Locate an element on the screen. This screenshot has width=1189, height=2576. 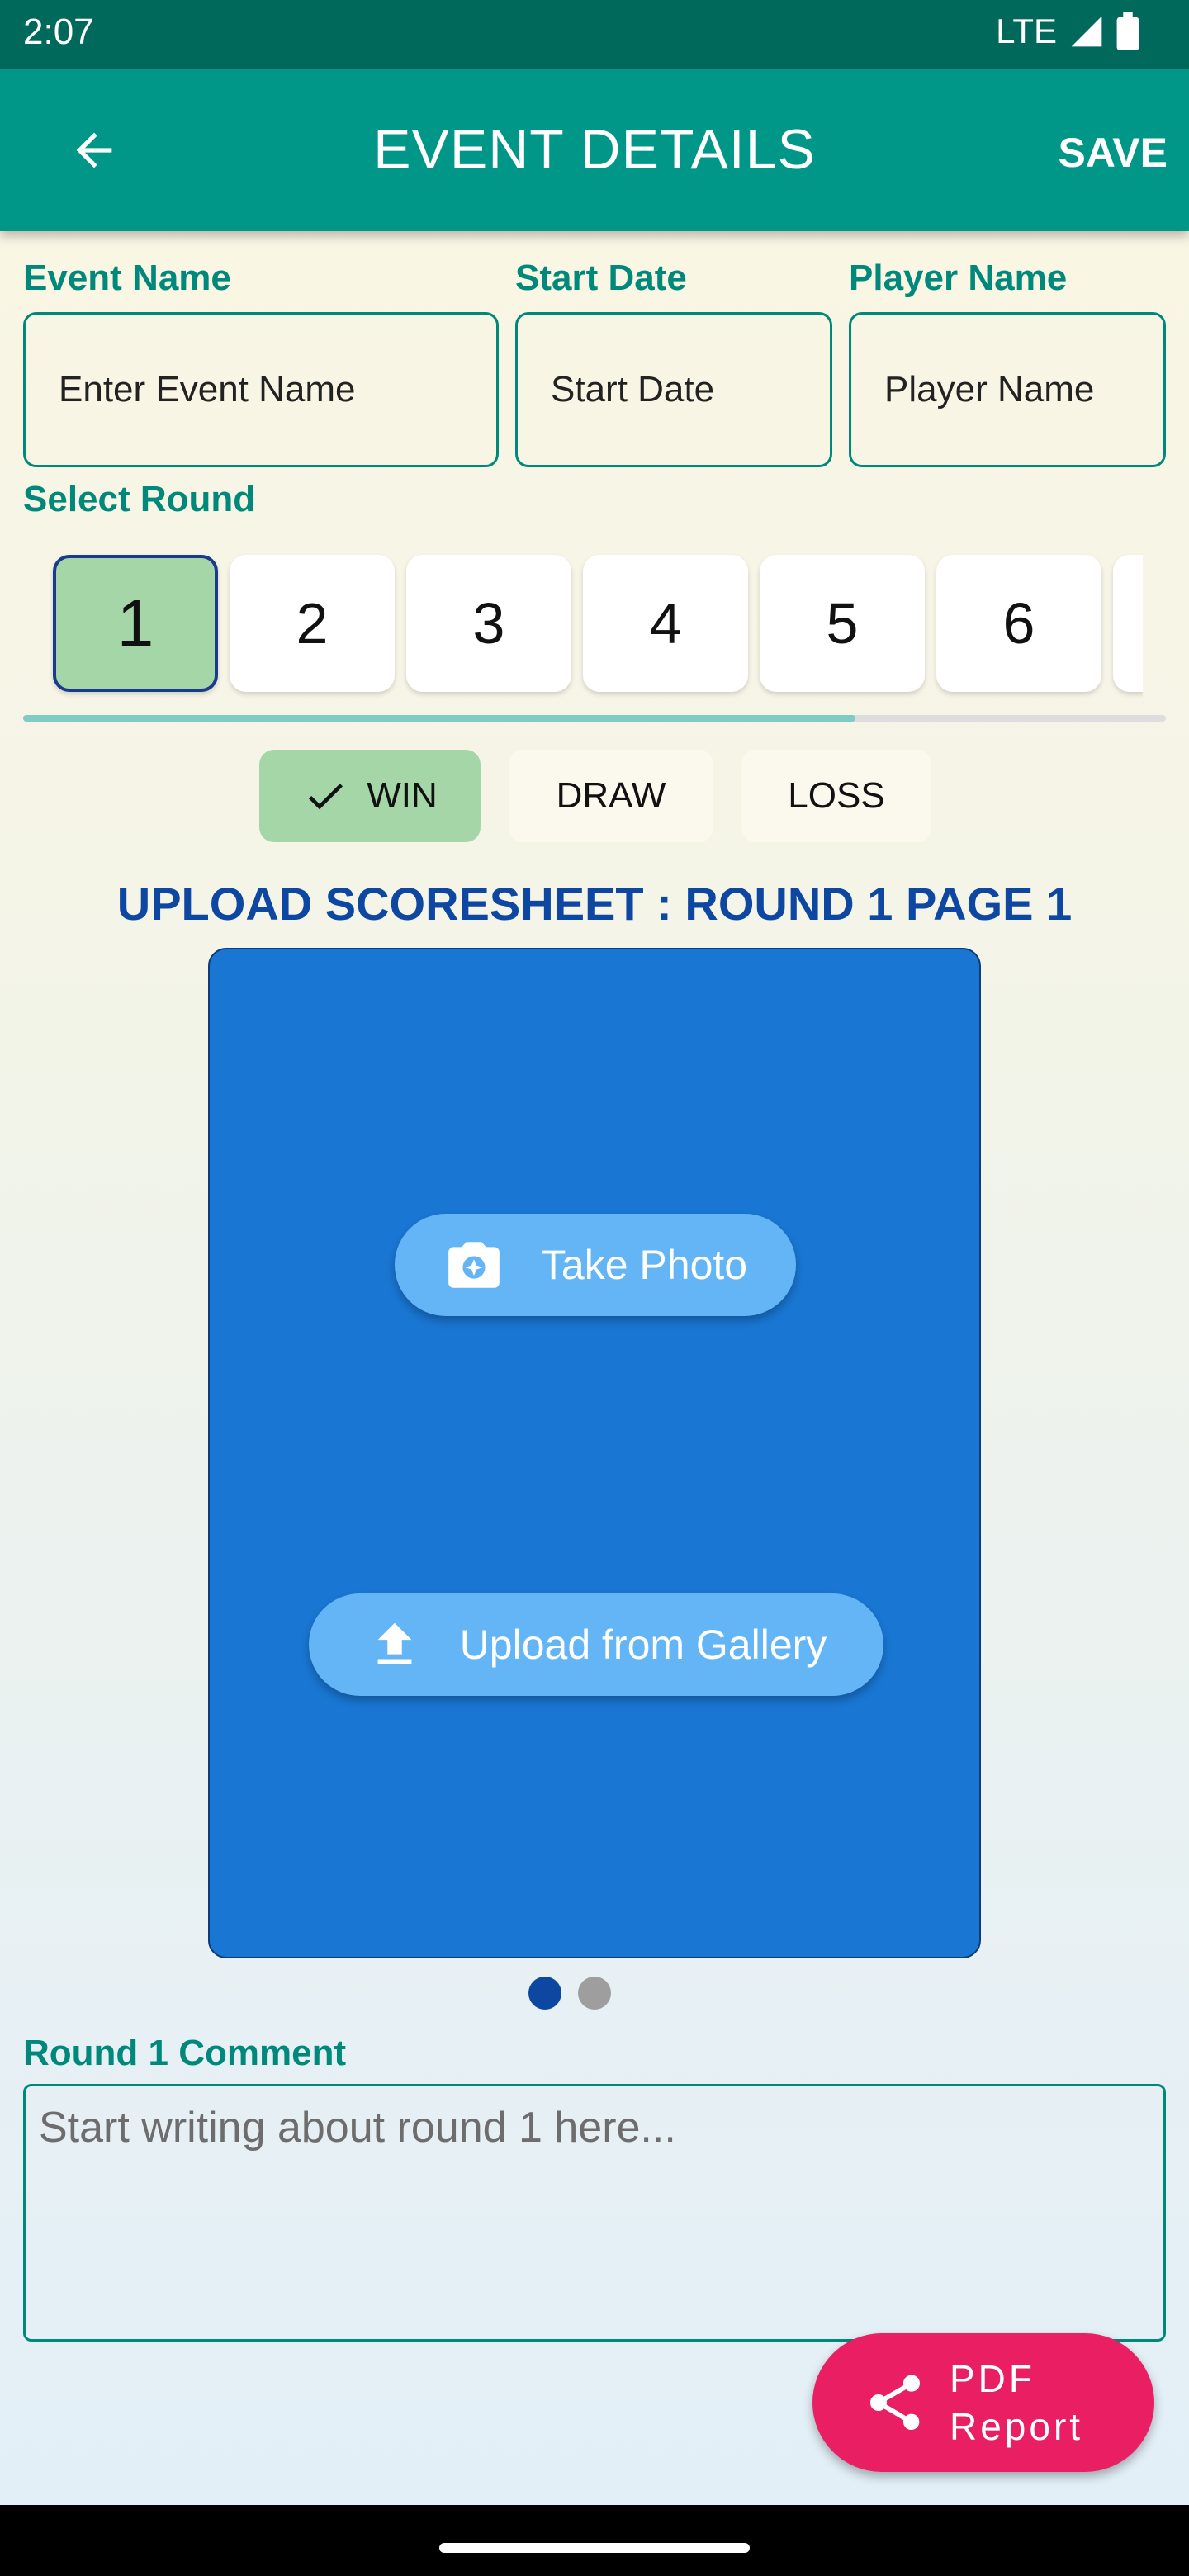
win-button: WIN is located at coordinates (370, 796).